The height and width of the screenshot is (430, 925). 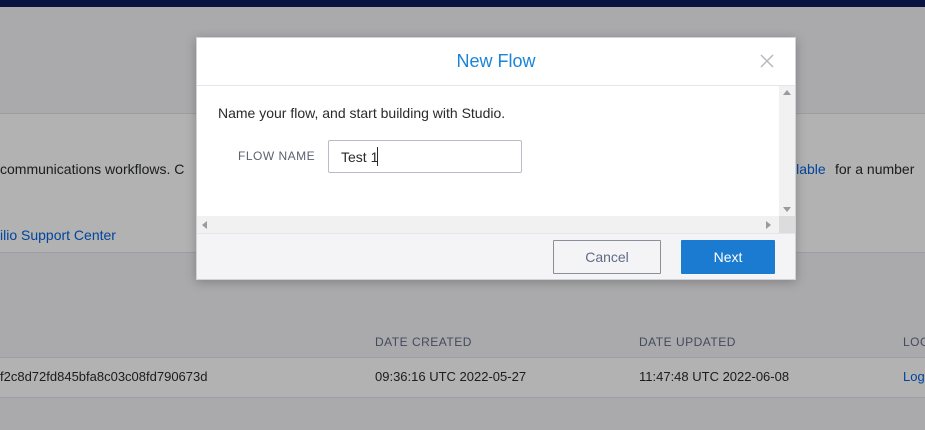 What do you see at coordinates (607, 257) in the screenshot?
I see `cancel-button: Cancel` at bounding box center [607, 257].